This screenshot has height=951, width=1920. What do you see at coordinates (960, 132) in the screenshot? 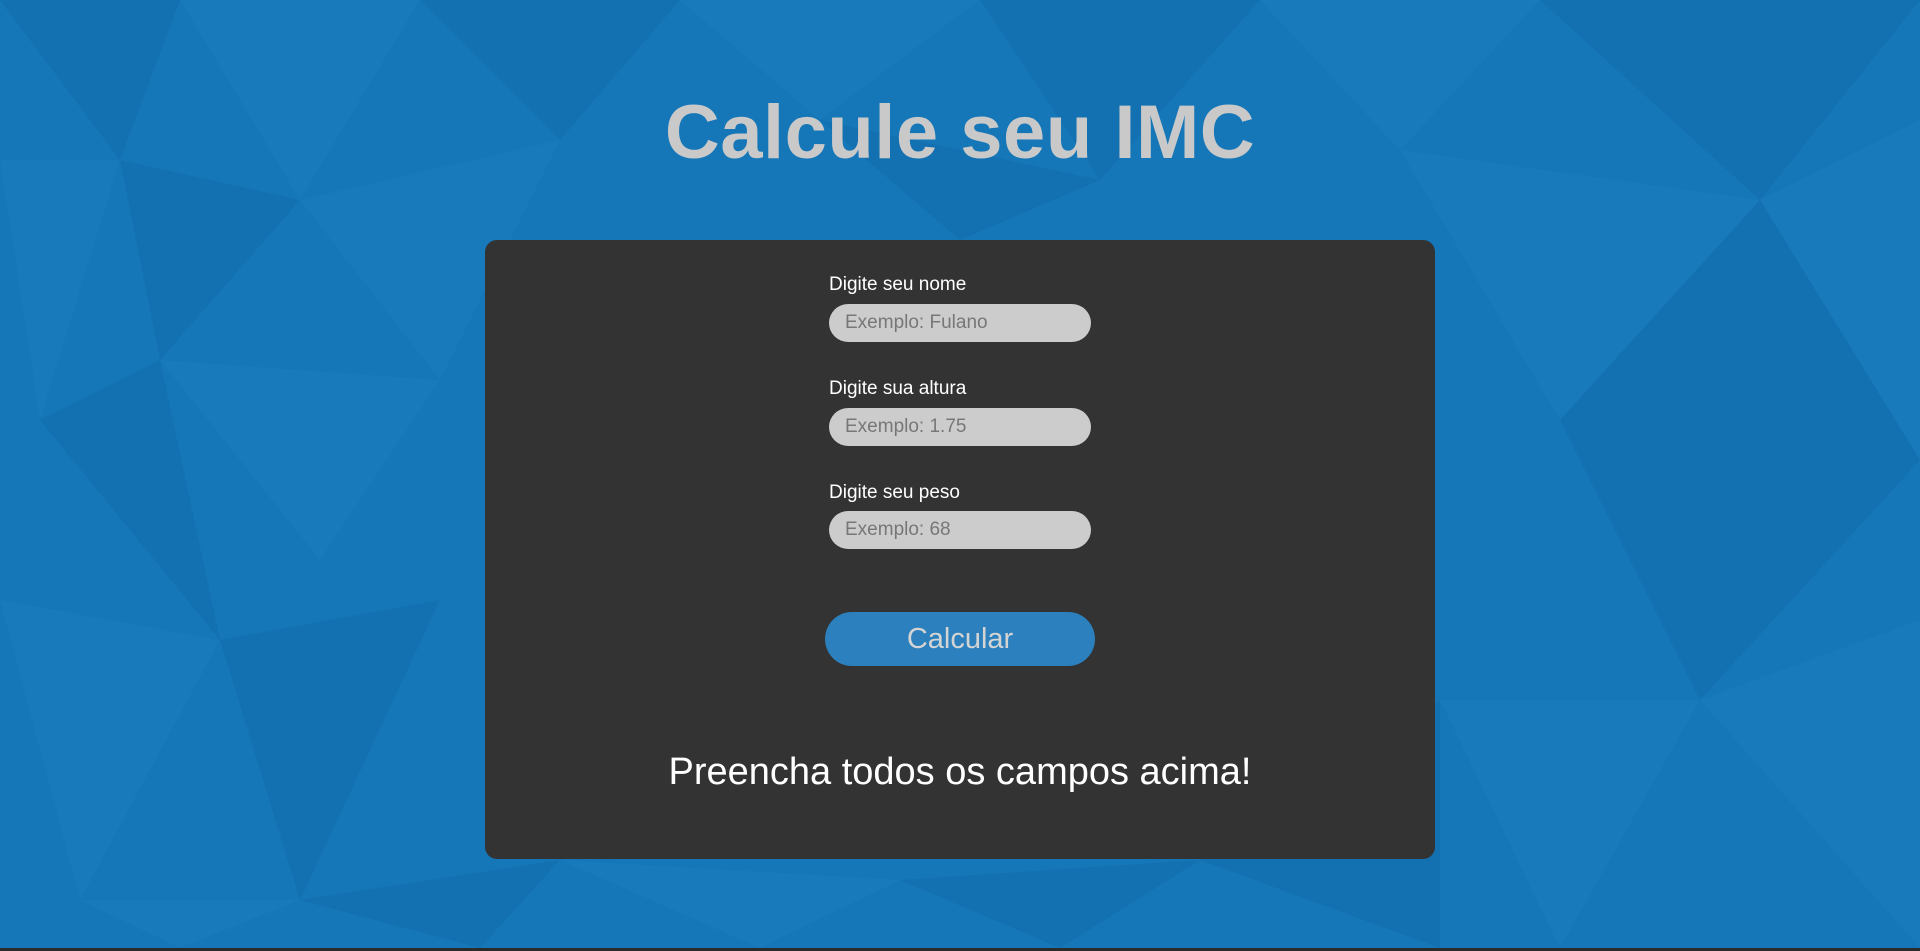
I see `page-title: Calcule seu IMC` at bounding box center [960, 132].